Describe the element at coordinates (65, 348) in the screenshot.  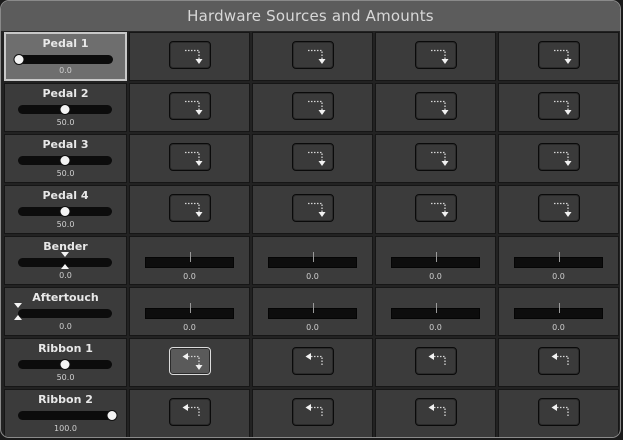
I see `source-label: Ribbon 1` at that location.